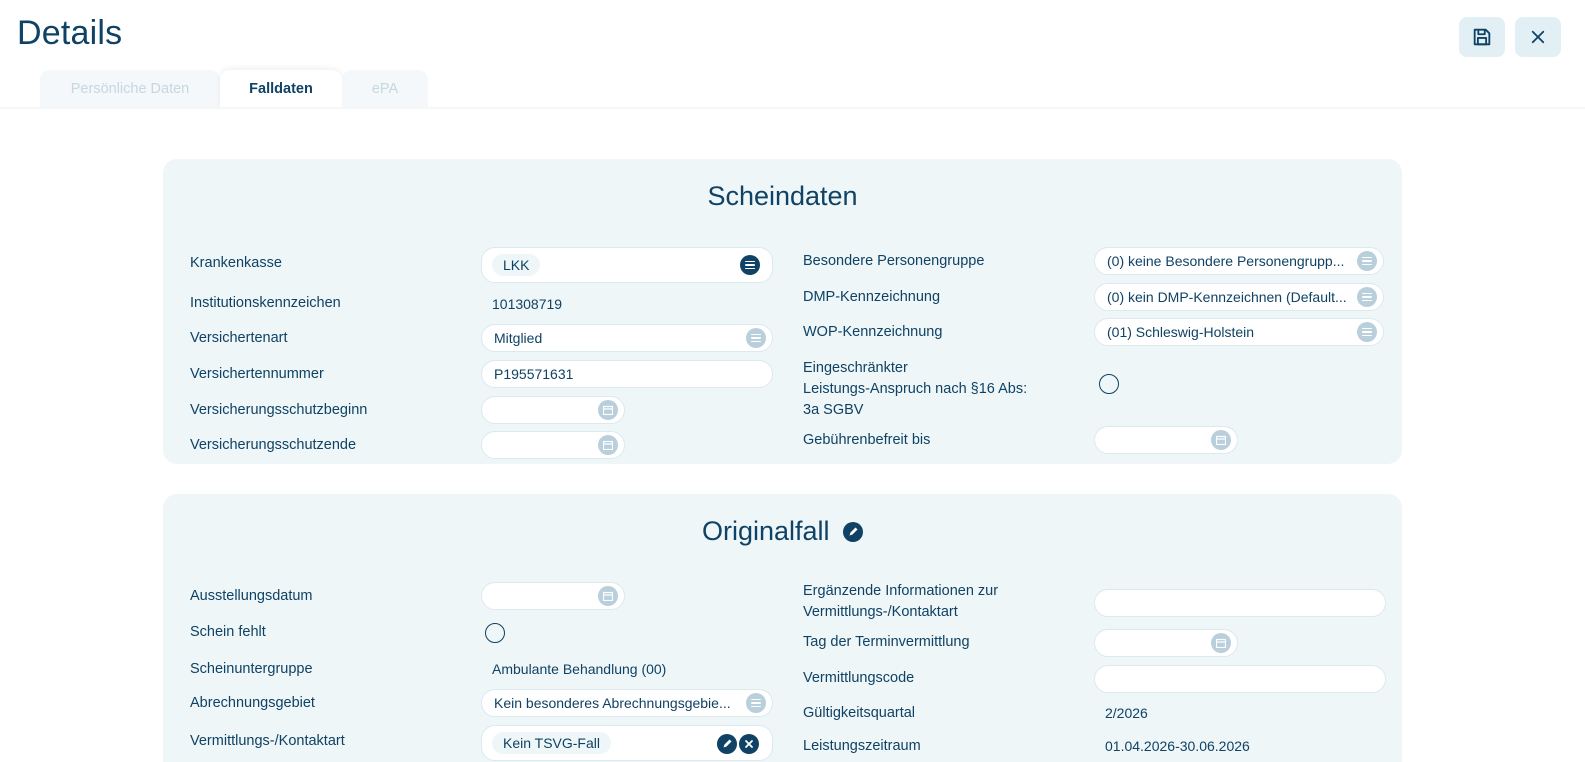  What do you see at coordinates (553, 445) in the screenshot?
I see `versicherungsschutzende-date` at bounding box center [553, 445].